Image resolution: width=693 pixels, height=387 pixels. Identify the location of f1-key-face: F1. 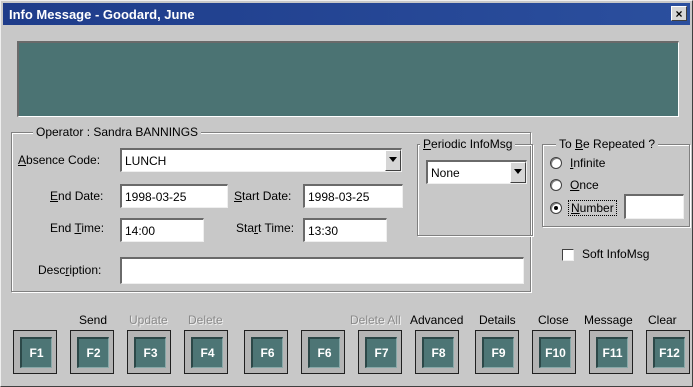
(36, 352).